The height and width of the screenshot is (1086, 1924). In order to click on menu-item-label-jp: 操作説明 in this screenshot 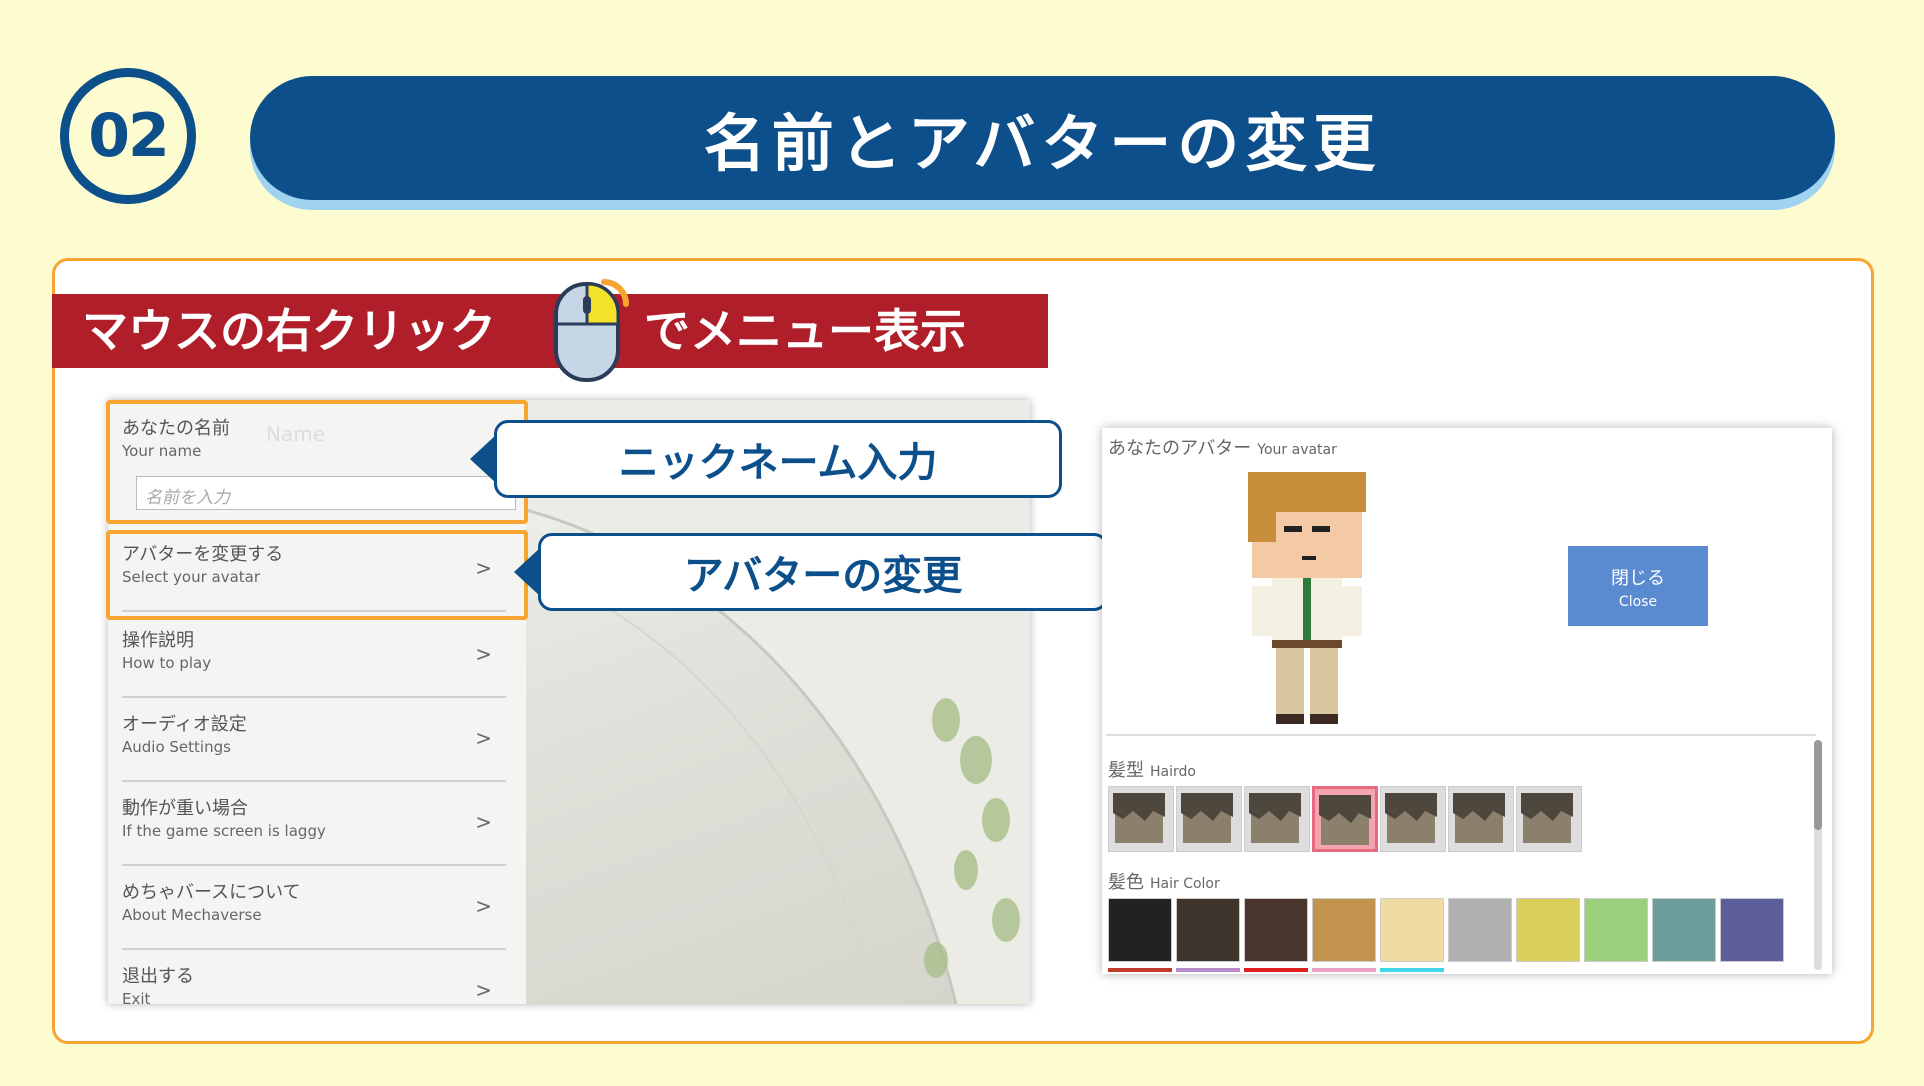, I will do `click(158, 640)`.